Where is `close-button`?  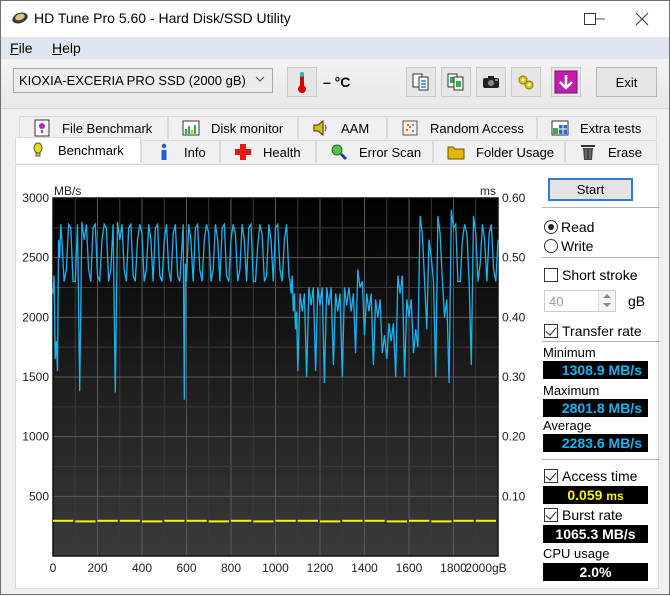
close-button is located at coordinates (642, 19).